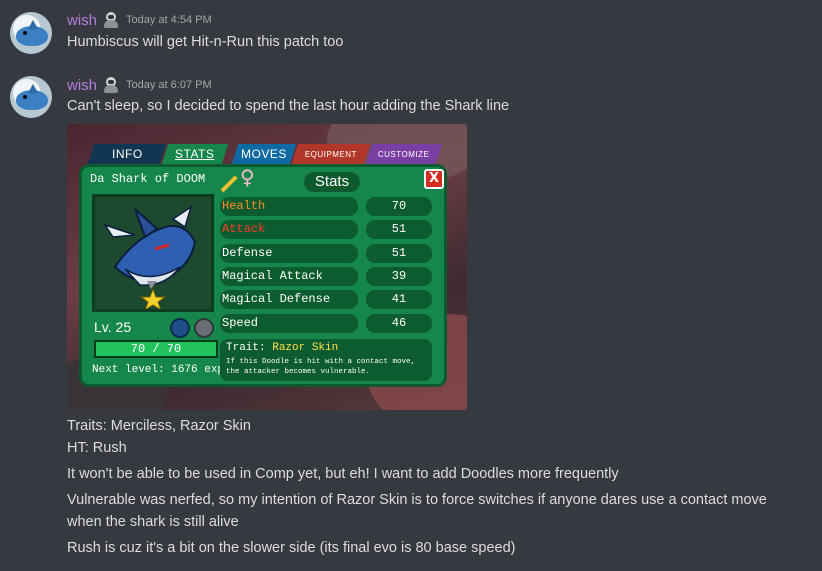  What do you see at coordinates (404, 154) in the screenshot?
I see `tab-customize: CUSTOMIZE` at bounding box center [404, 154].